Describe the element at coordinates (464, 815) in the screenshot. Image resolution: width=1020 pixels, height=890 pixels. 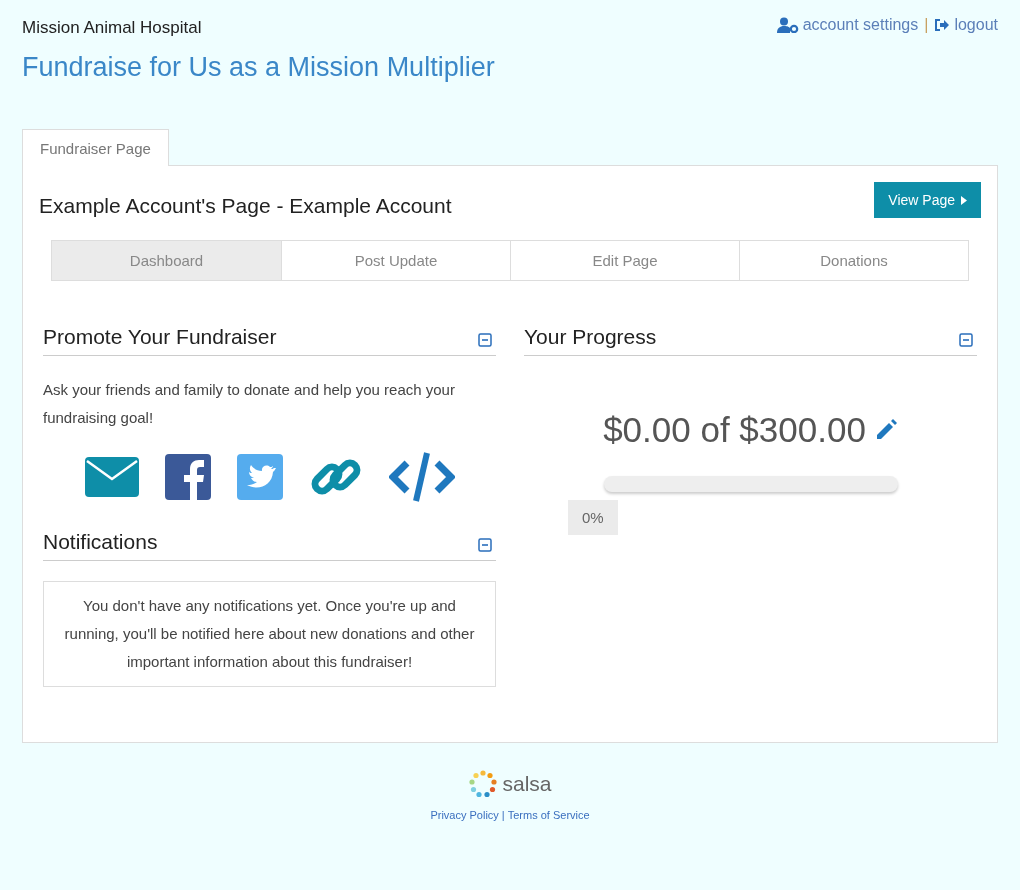
I see `privacy-policy-link: Privacy Policy` at that location.